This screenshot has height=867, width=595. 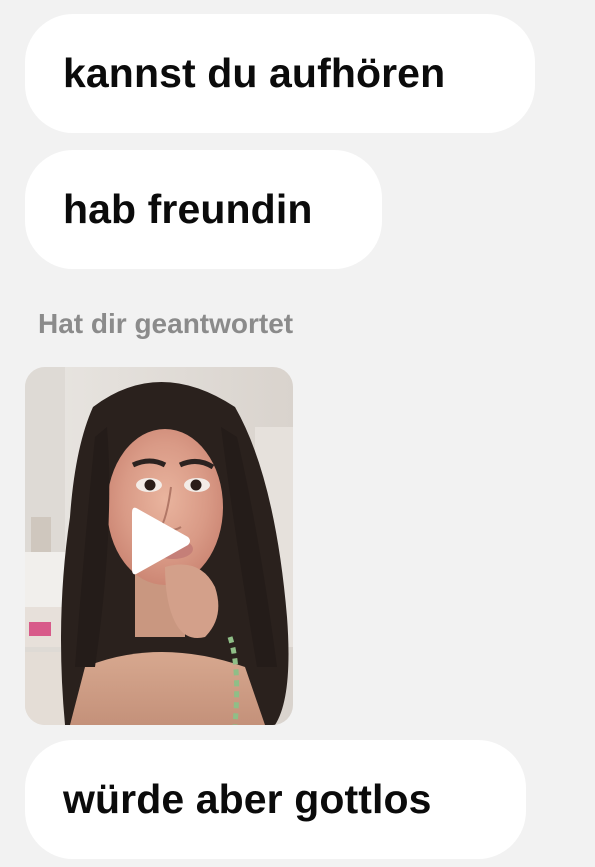 I want to click on message-bubble: kannst du aufhören, so click(x=280, y=73).